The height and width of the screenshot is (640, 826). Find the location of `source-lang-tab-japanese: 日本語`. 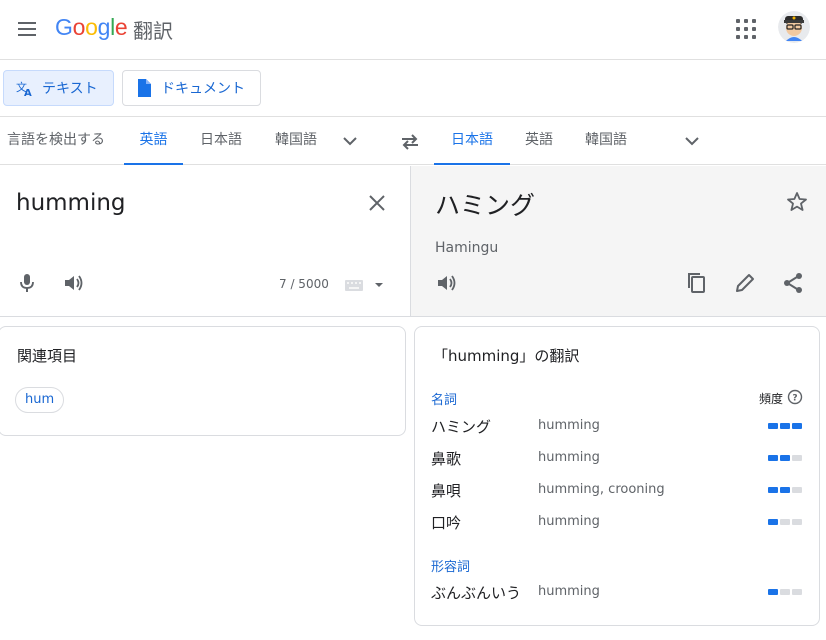

source-lang-tab-japanese: 日本語 is located at coordinates (221, 141).